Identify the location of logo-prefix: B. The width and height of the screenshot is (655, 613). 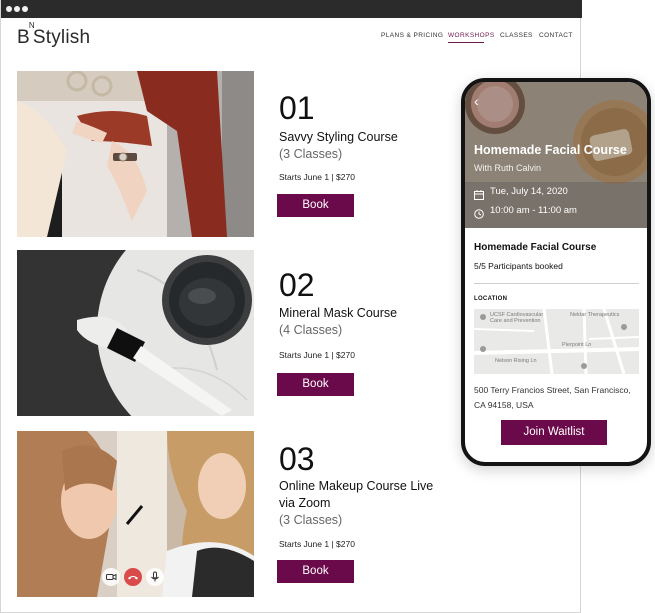
(23, 37).